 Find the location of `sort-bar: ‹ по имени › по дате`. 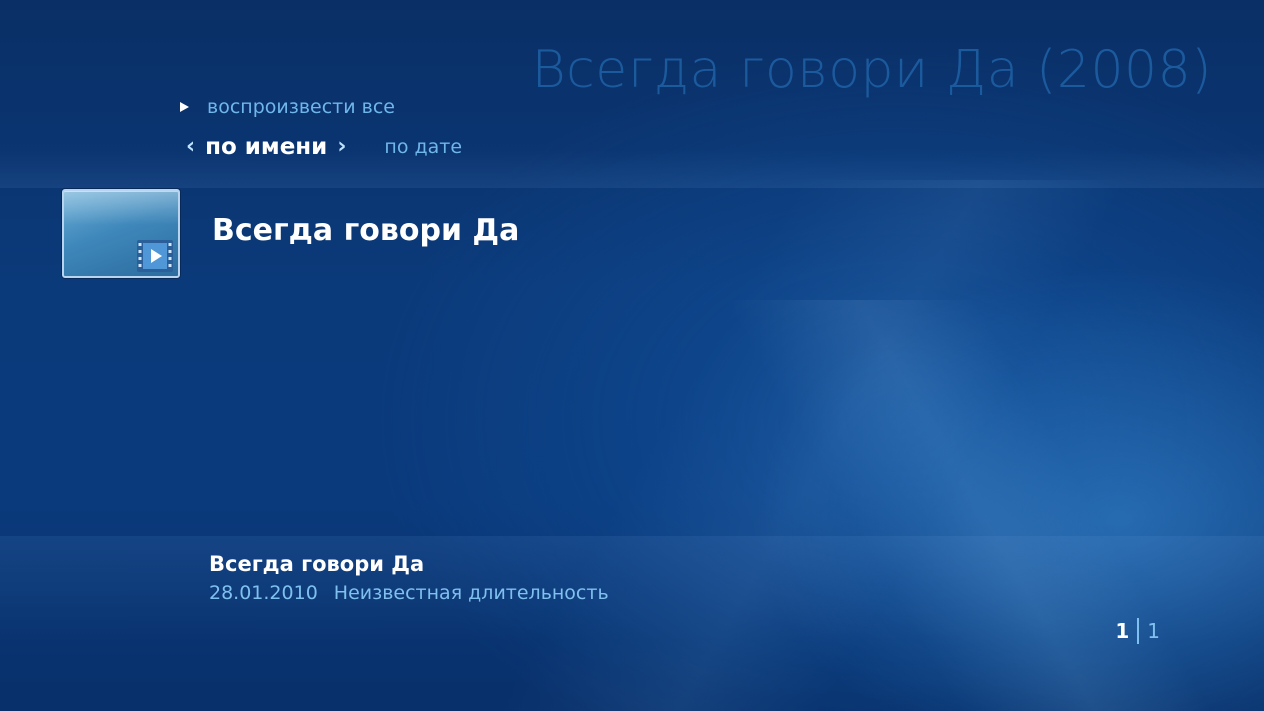

sort-bar: ‹ по имени › по дате is located at coordinates (324, 147).